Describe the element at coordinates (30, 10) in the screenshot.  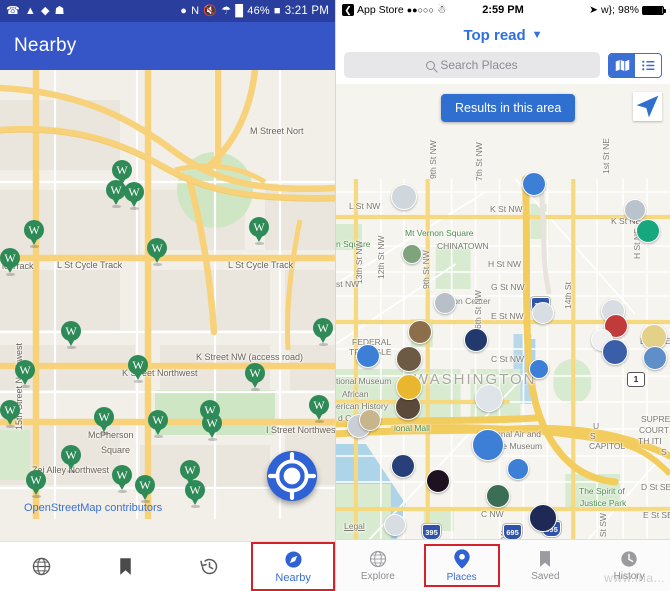
I see `warning-icon: ▲` at that location.